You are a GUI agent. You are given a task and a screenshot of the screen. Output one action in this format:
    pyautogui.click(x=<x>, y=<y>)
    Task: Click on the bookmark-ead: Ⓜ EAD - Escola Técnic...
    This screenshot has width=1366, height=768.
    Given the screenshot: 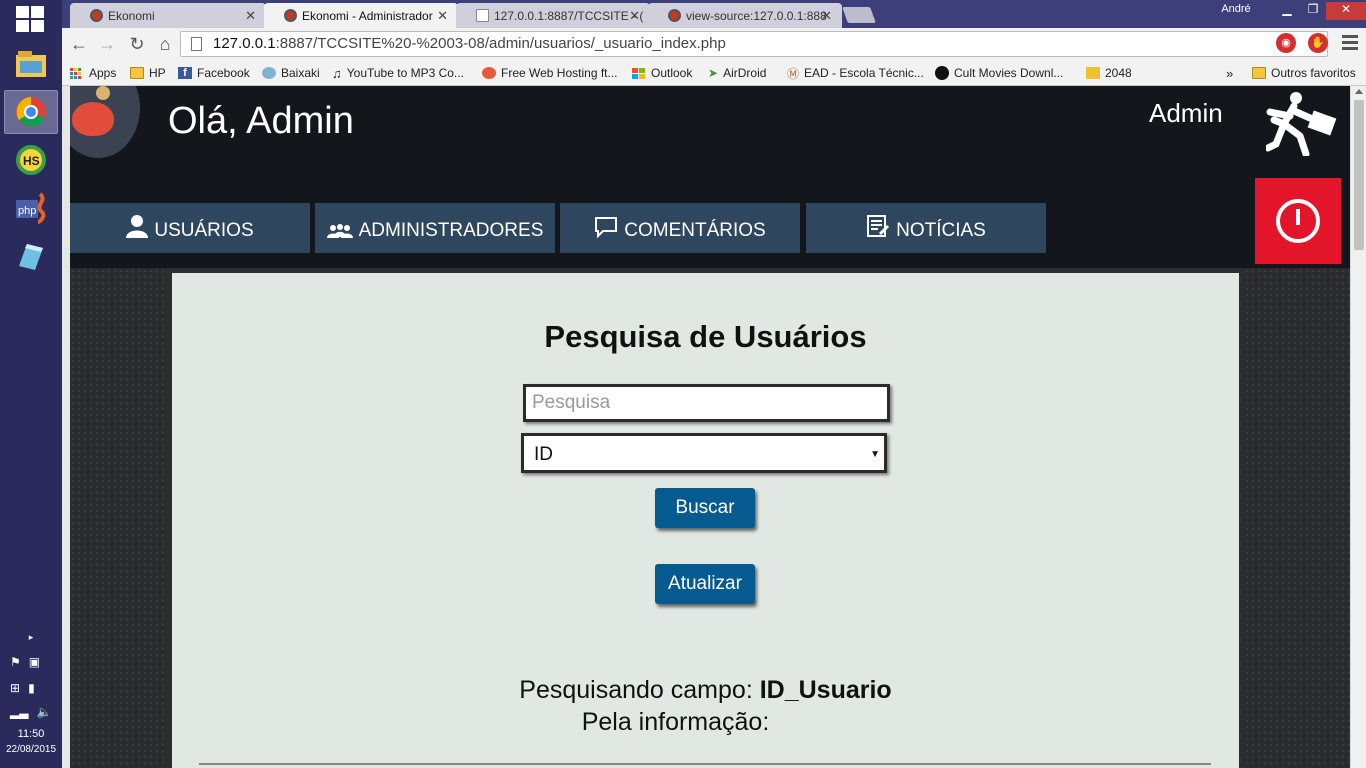 What is the action you would take?
    pyautogui.click(x=855, y=73)
    